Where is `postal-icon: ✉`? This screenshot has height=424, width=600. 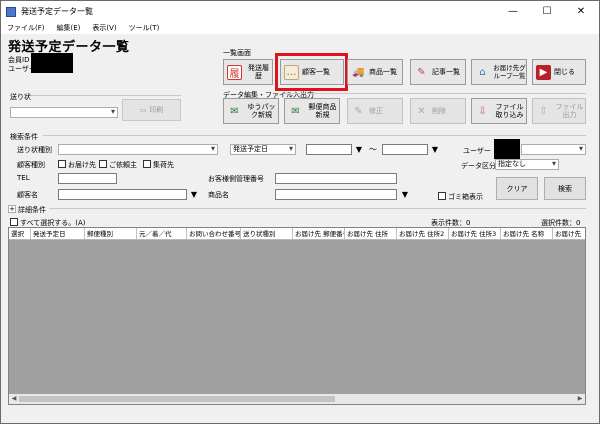 postal-icon: ✉ is located at coordinates (295, 111).